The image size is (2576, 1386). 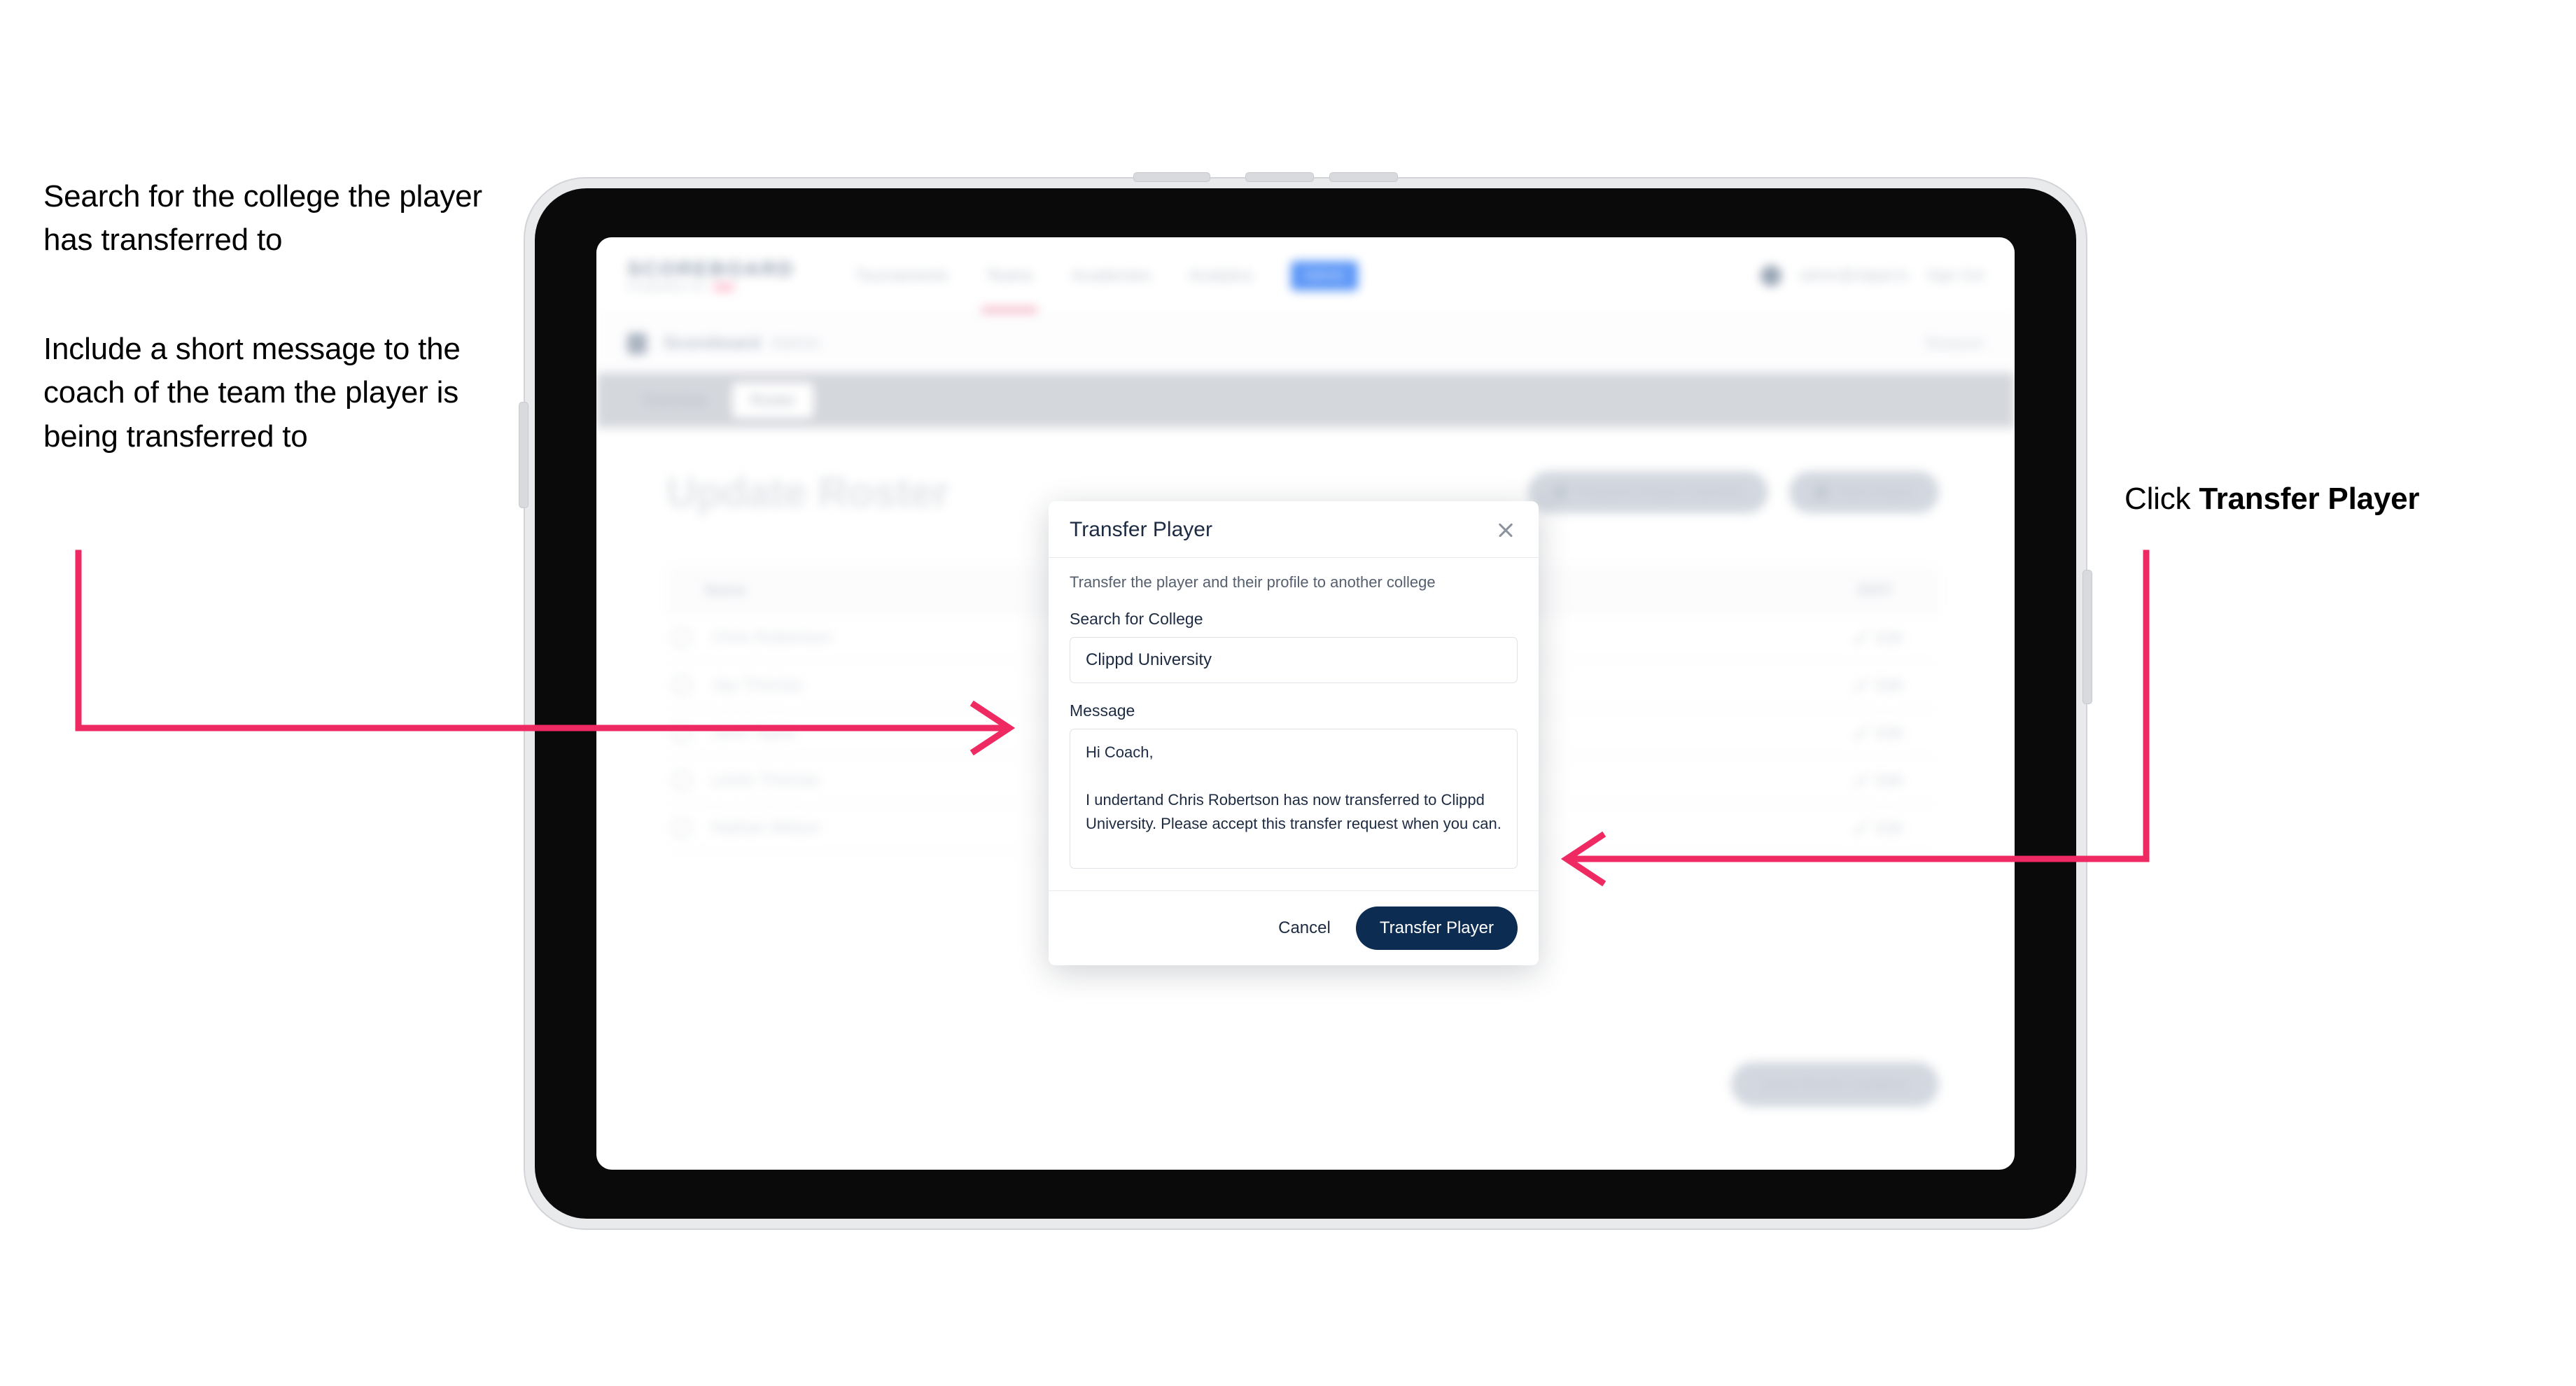 I want to click on power-button, so click(x=1172, y=177).